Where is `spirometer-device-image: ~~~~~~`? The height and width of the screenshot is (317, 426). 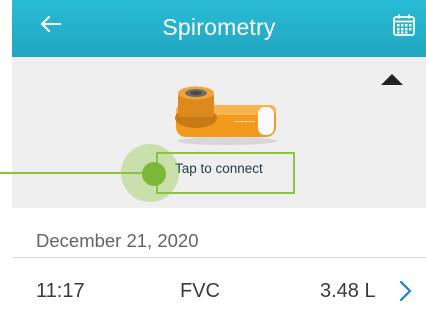 spirometer-device-image: ~~~~~~ is located at coordinates (227, 116).